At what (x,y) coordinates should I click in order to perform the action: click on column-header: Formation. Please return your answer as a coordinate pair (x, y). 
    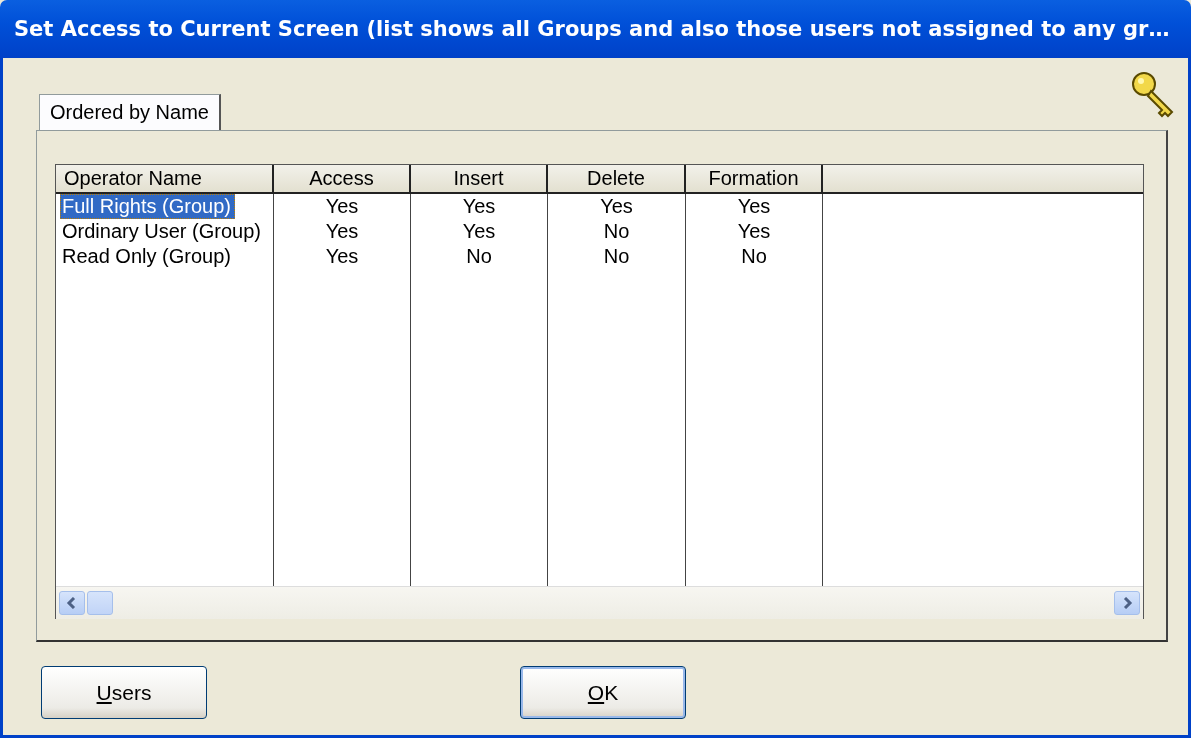
    Looking at the image, I should click on (754, 178).